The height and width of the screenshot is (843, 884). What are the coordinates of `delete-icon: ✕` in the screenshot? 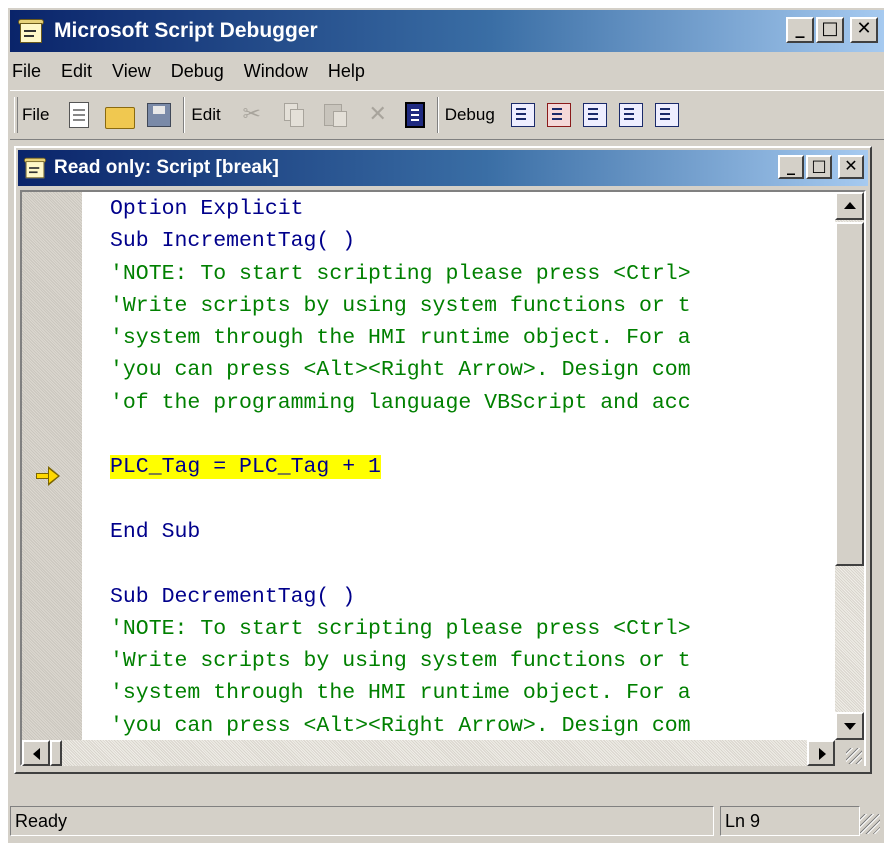 It's located at (378, 115).